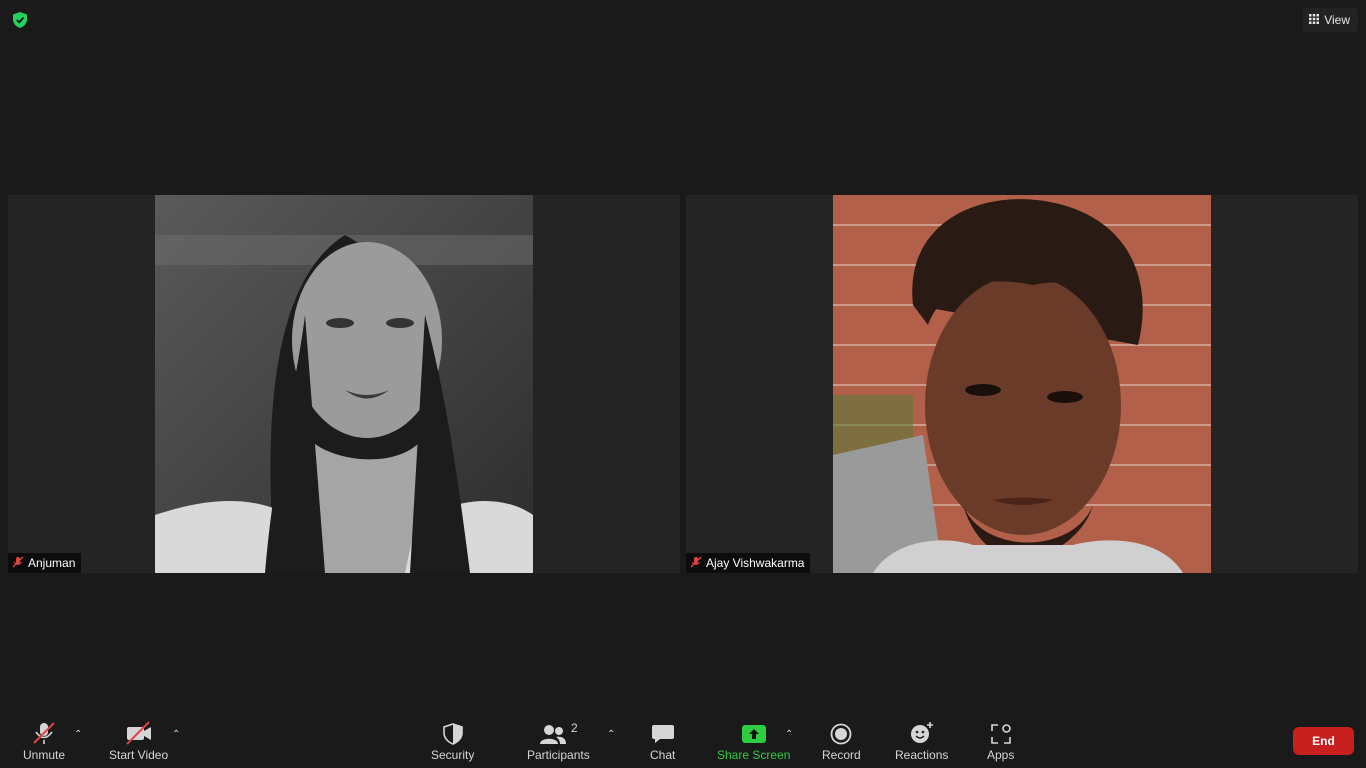  I want to click on share-screen-label: Share Screen, so click(754, 755).